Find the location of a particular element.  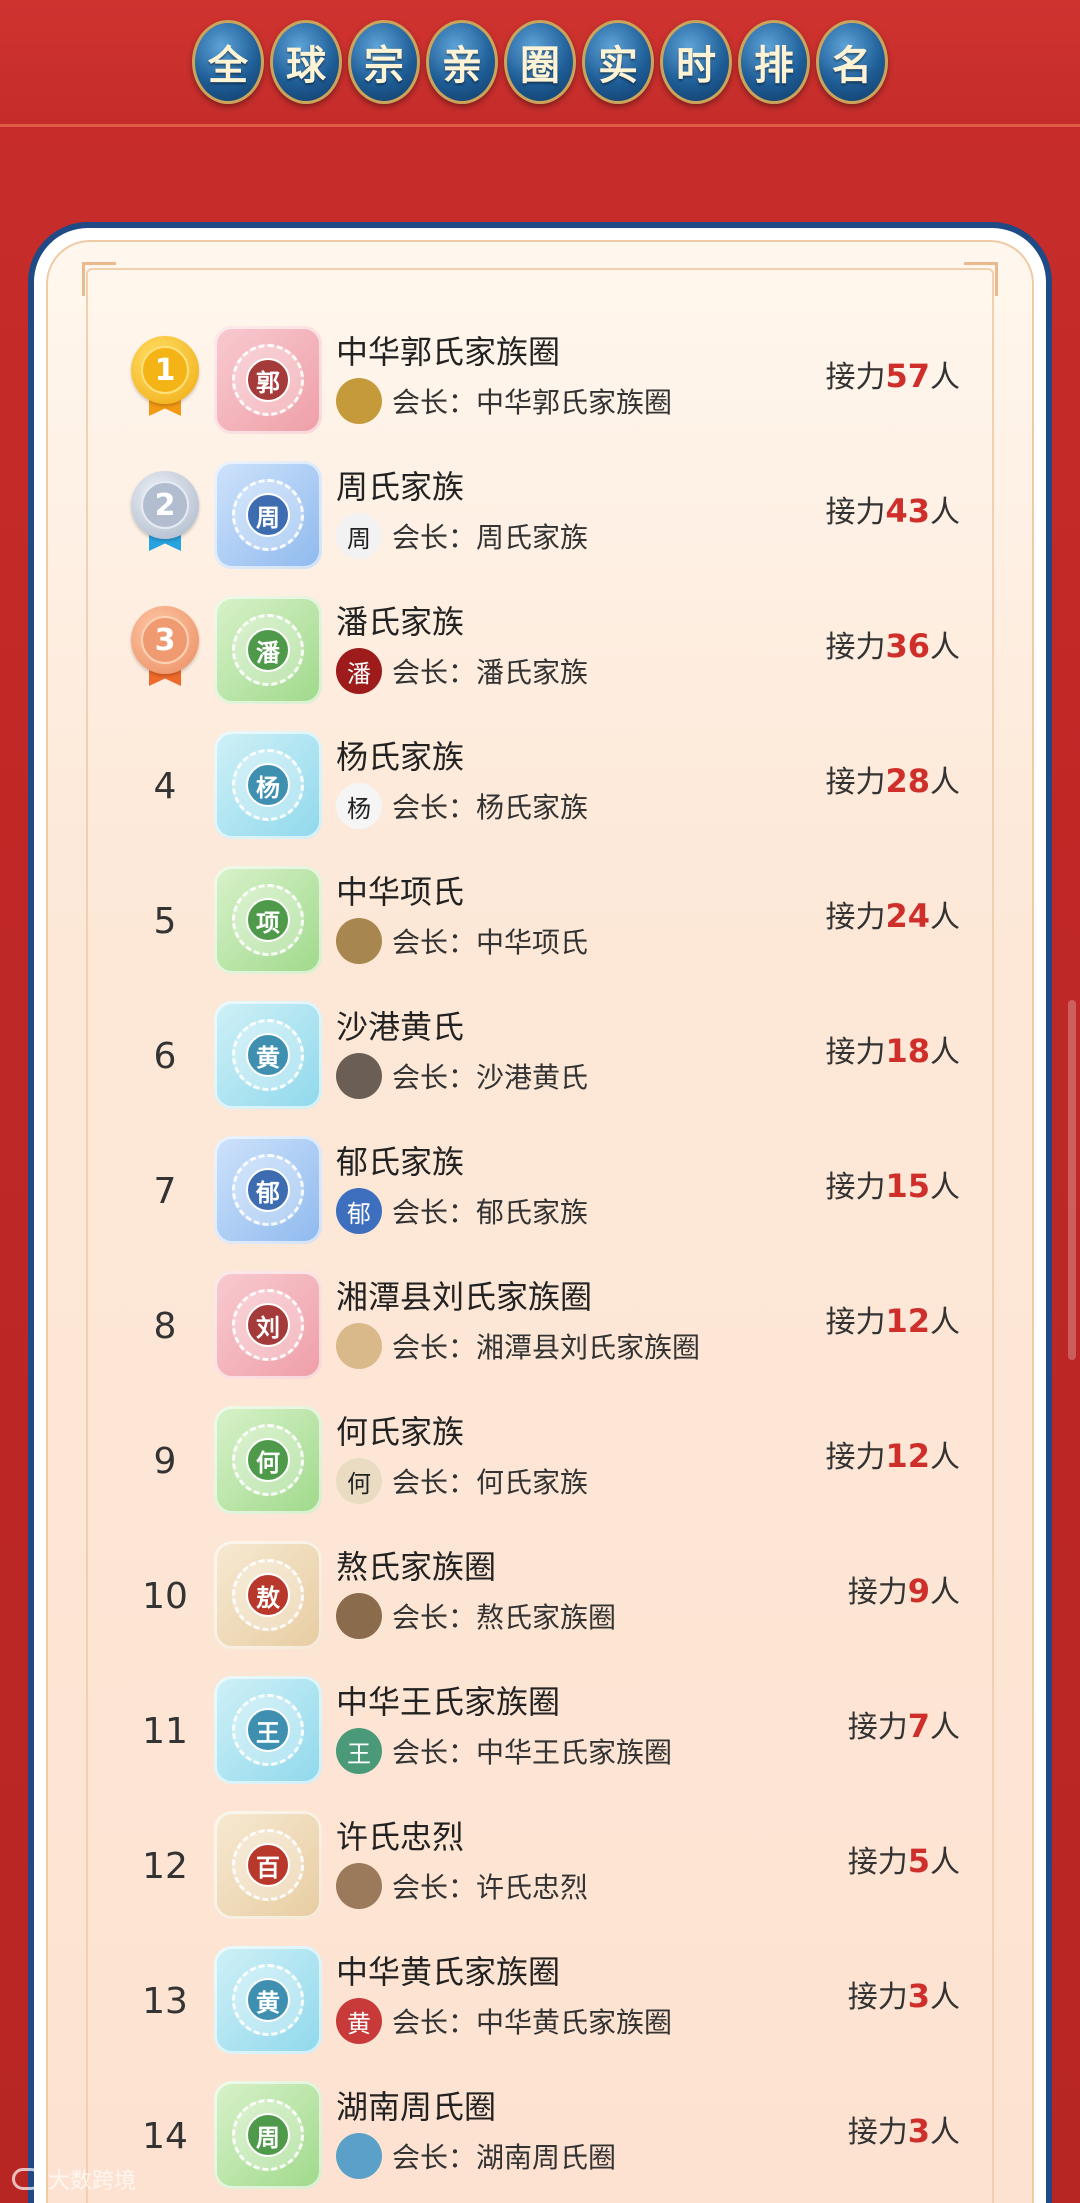

list-item: 10 敖熬氏家族圈 会长：熬氏家族圈 接力 9 人 is located at coordinates (540, 1608).